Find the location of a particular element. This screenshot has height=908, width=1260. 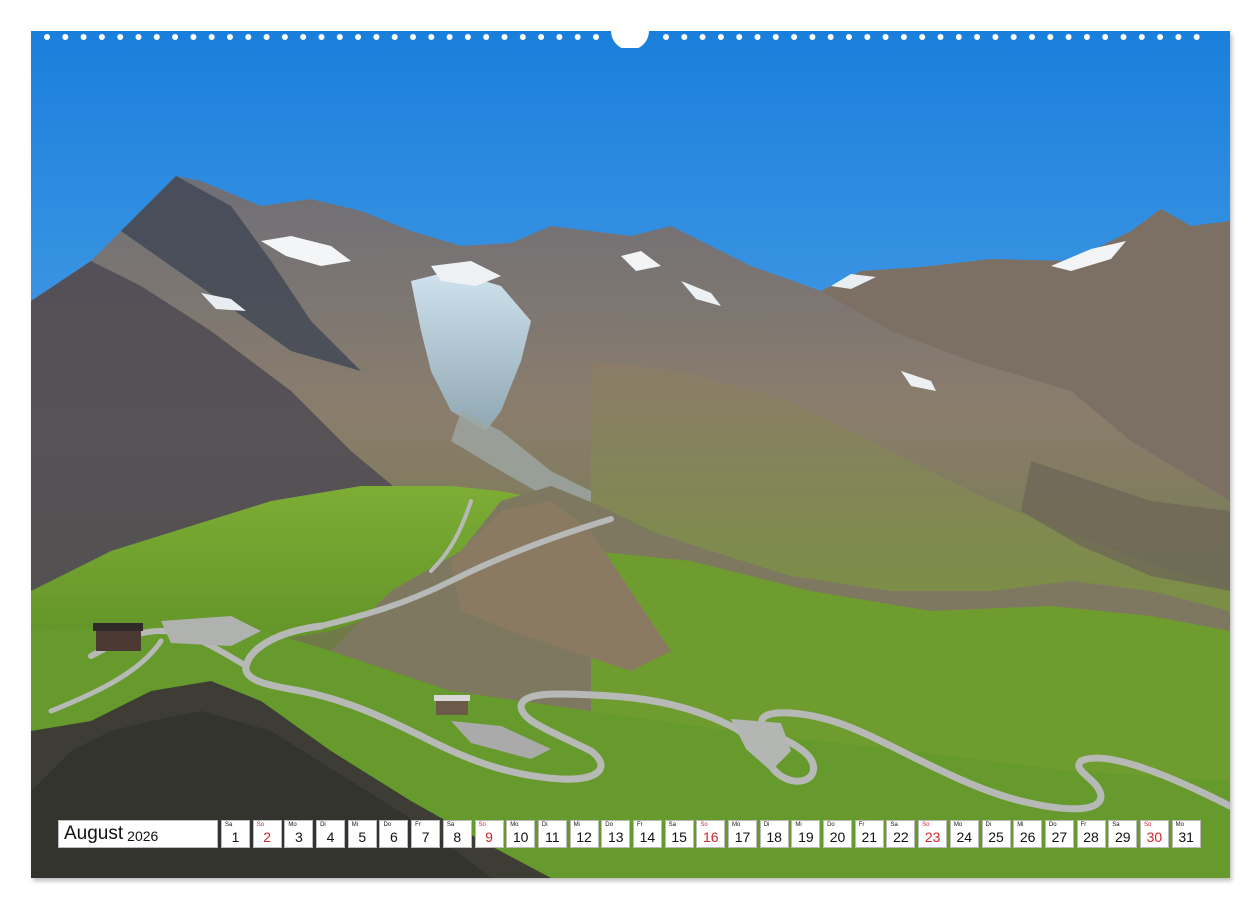

day-cell: Fr 14 is located at coordinates (647, 834).